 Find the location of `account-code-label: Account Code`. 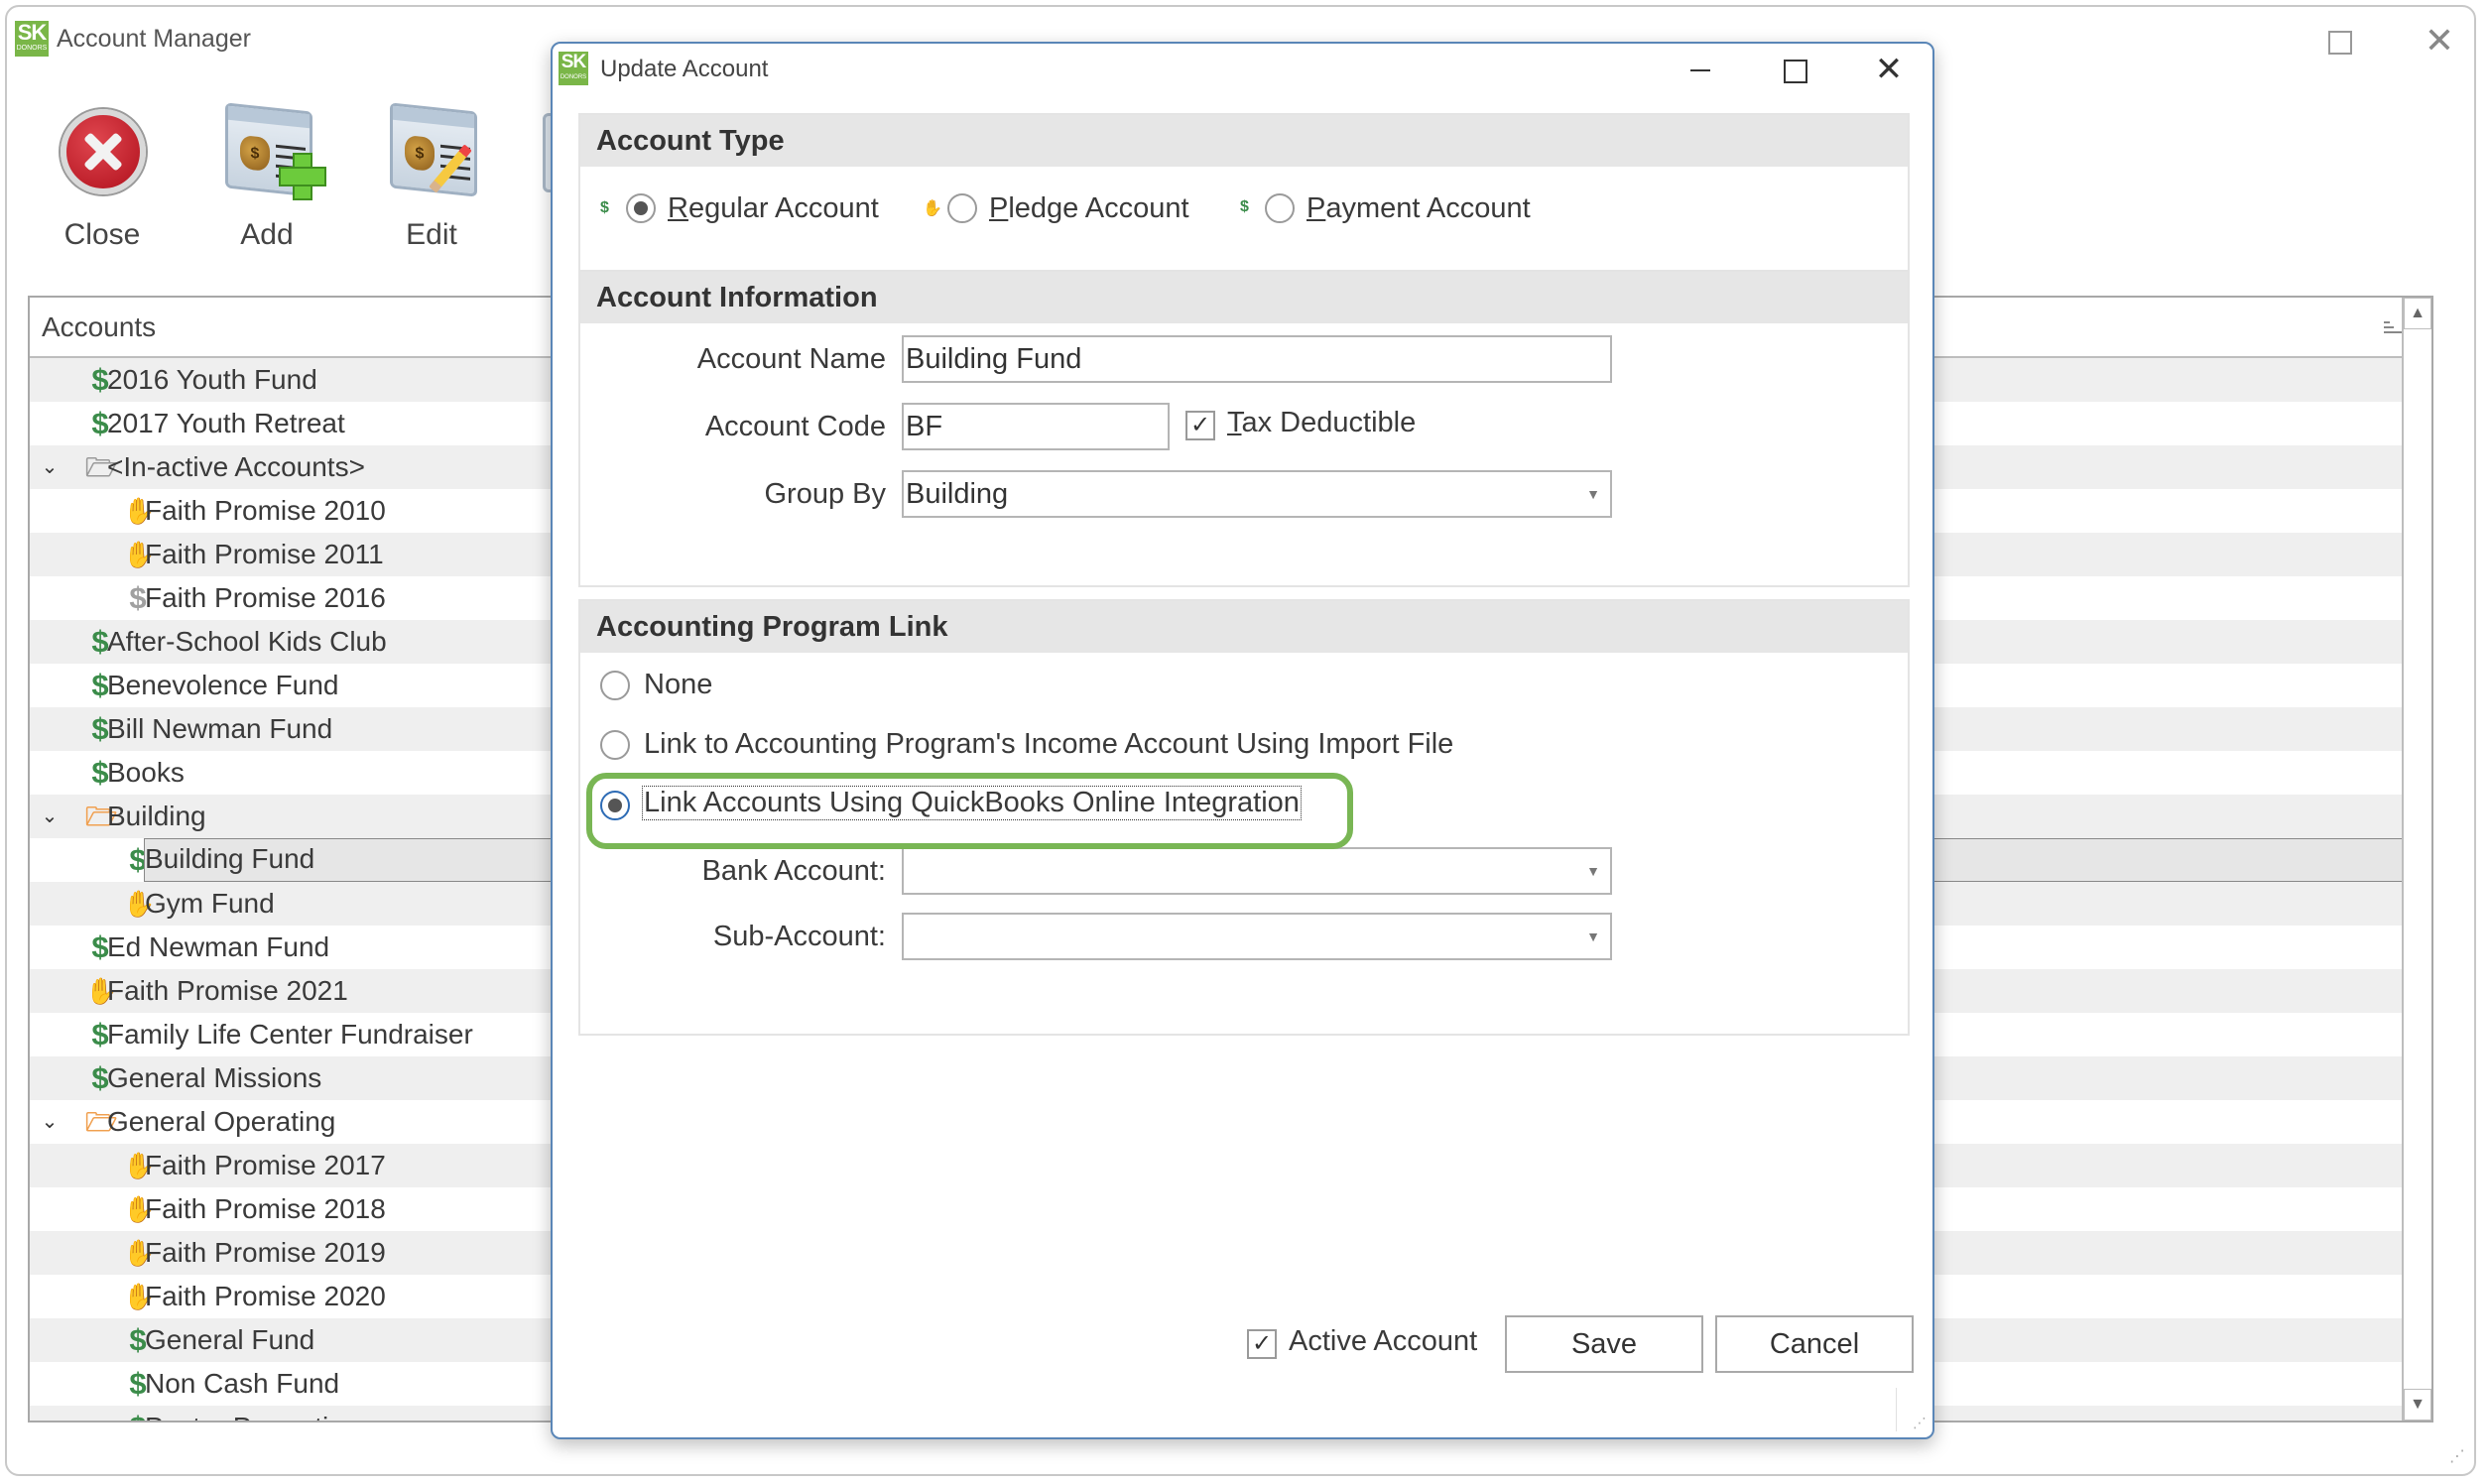

account-code-label: Account Code is located at coordinates (795, 426).